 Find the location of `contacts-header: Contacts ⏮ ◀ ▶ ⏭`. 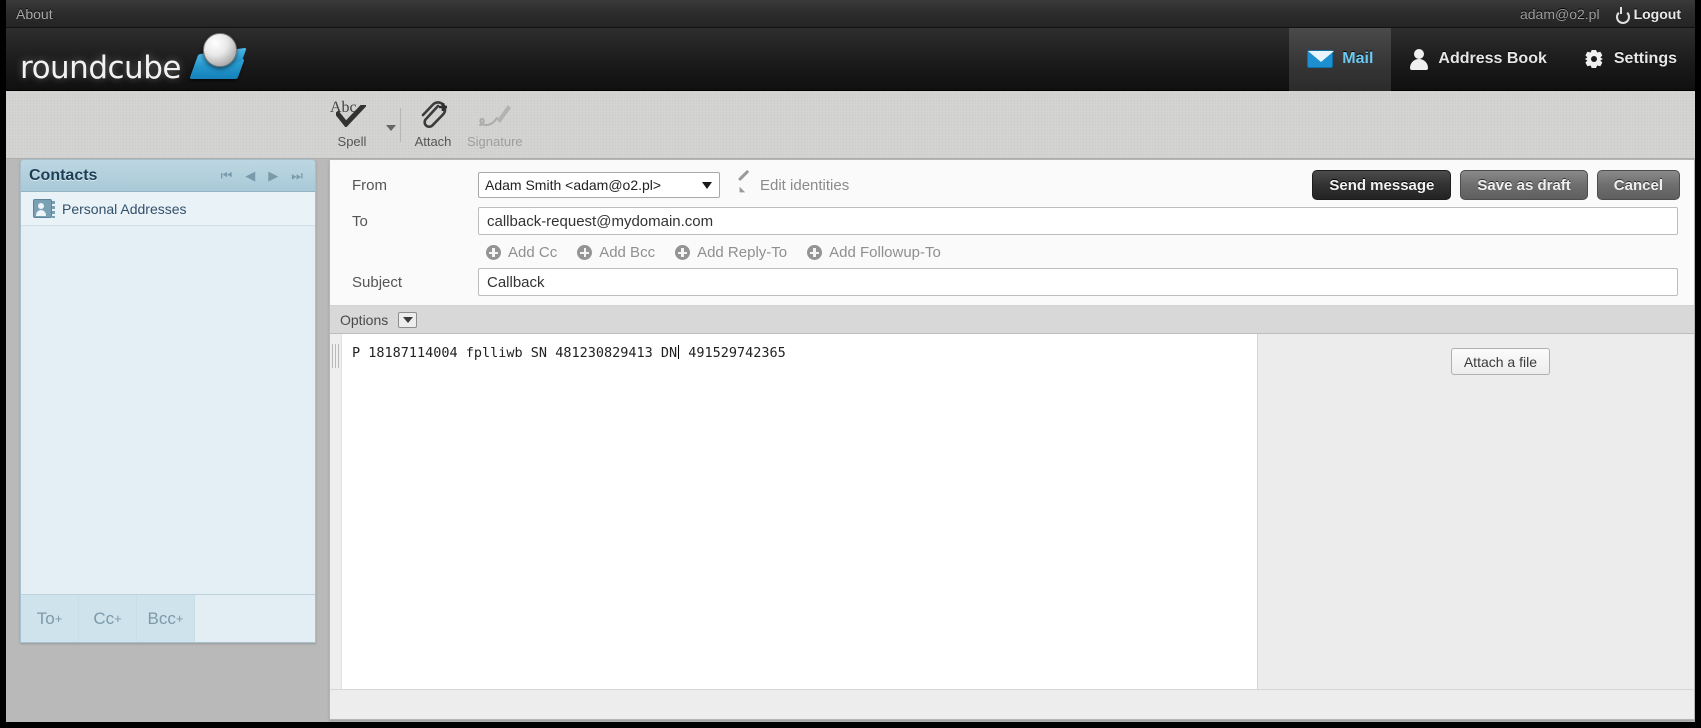

contacts-header: Contacts ⏮ ◀ ▶ ⏭ is located at coordinates (168, 176).